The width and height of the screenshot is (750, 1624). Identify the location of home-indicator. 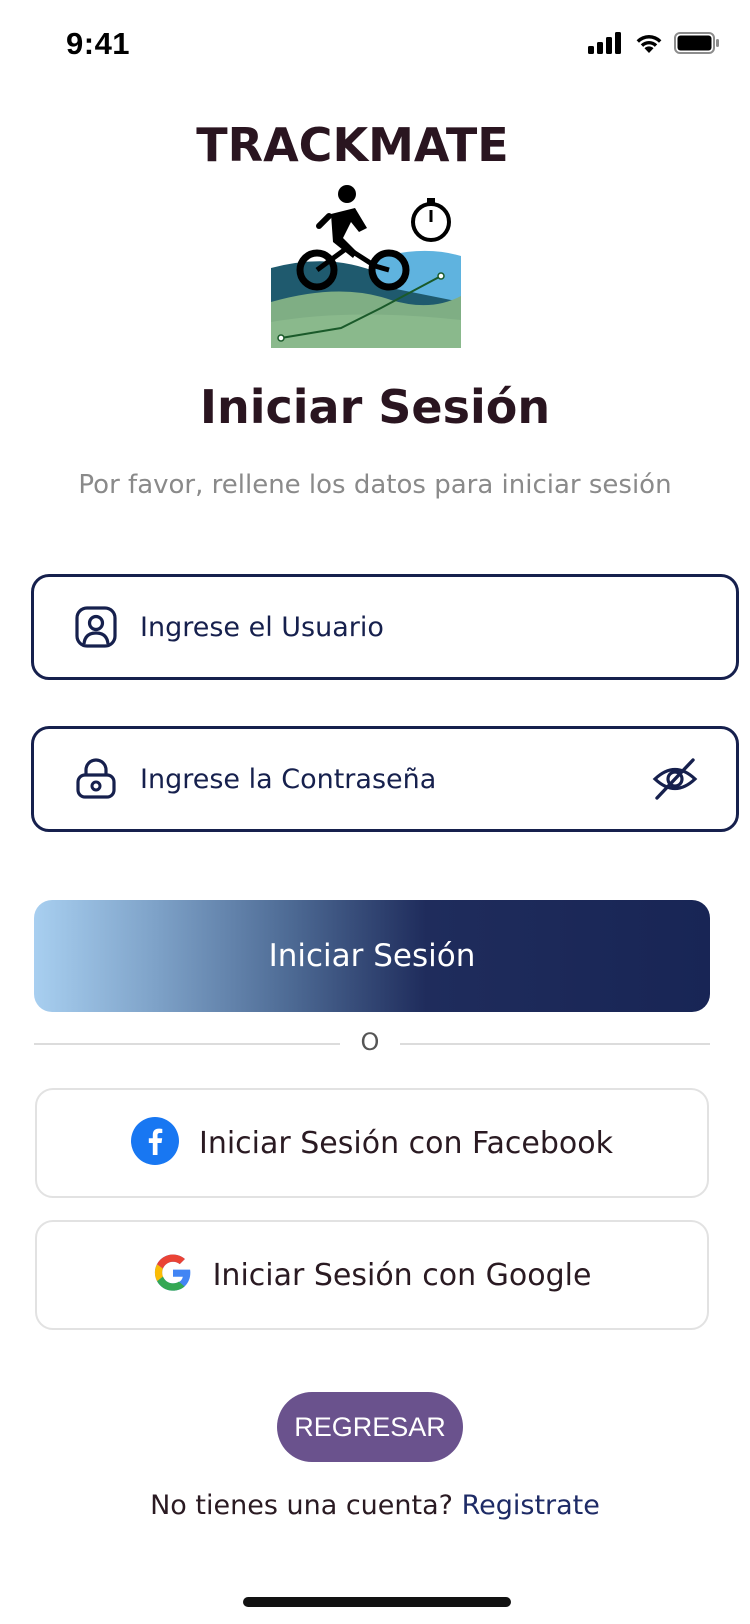
(377, 1602).